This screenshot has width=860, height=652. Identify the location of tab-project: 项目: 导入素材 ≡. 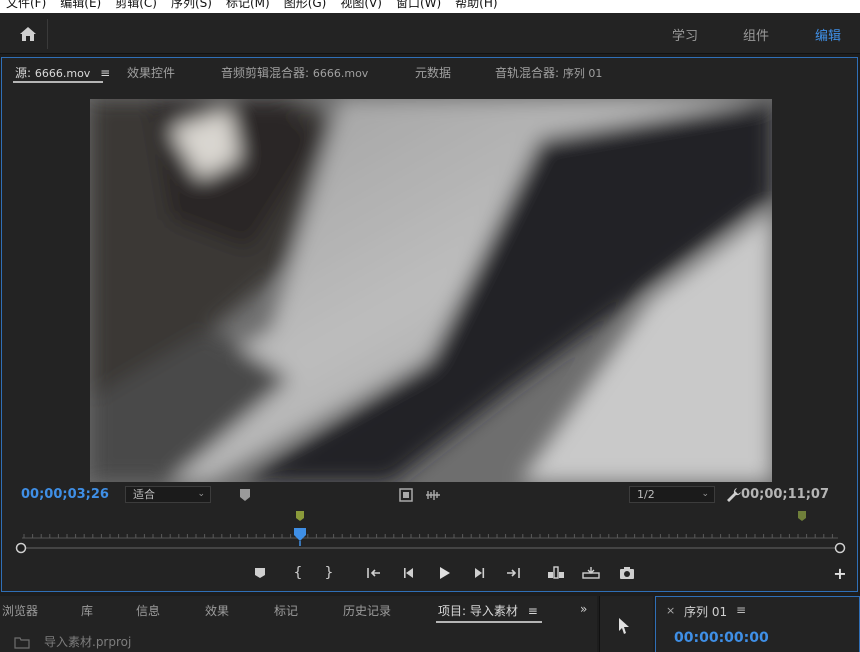
(488, 610).